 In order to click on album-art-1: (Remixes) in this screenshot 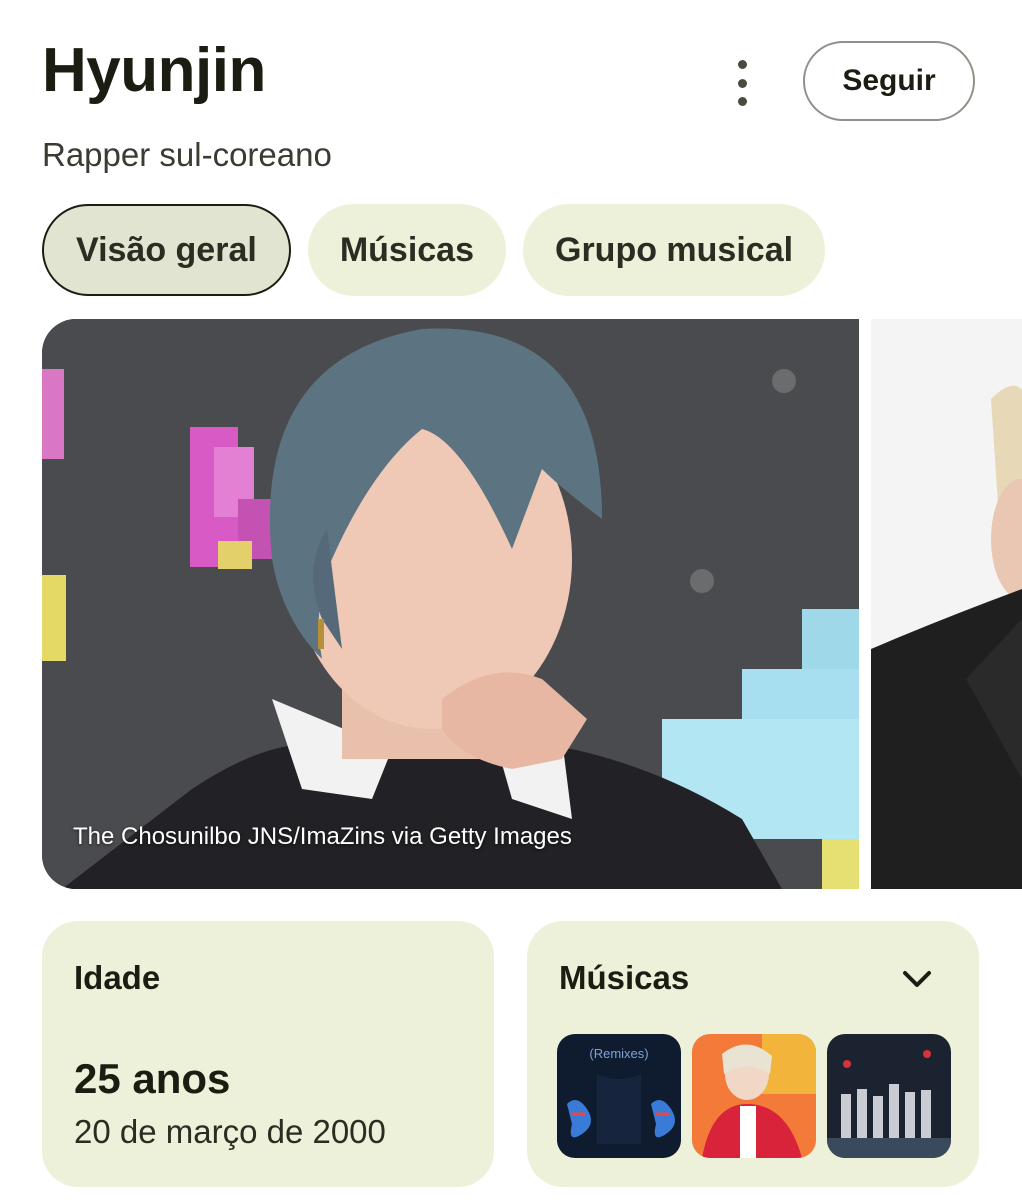, I will do `click(619, 1096)`.